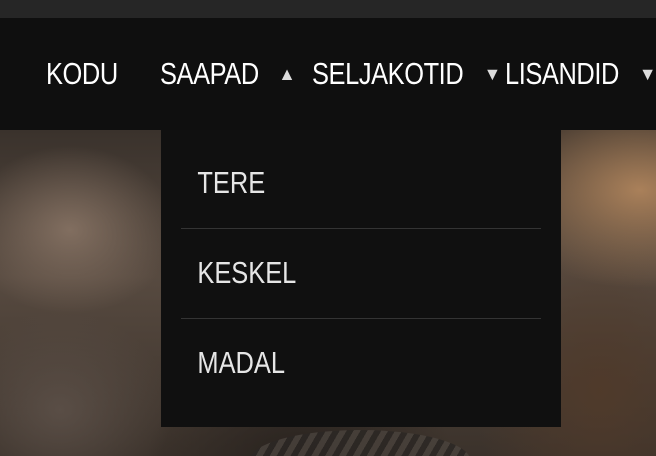 The width and height of the screenshot is (656, 456). I want to click on nav-item-kodu: KODU, so click(82, 74).